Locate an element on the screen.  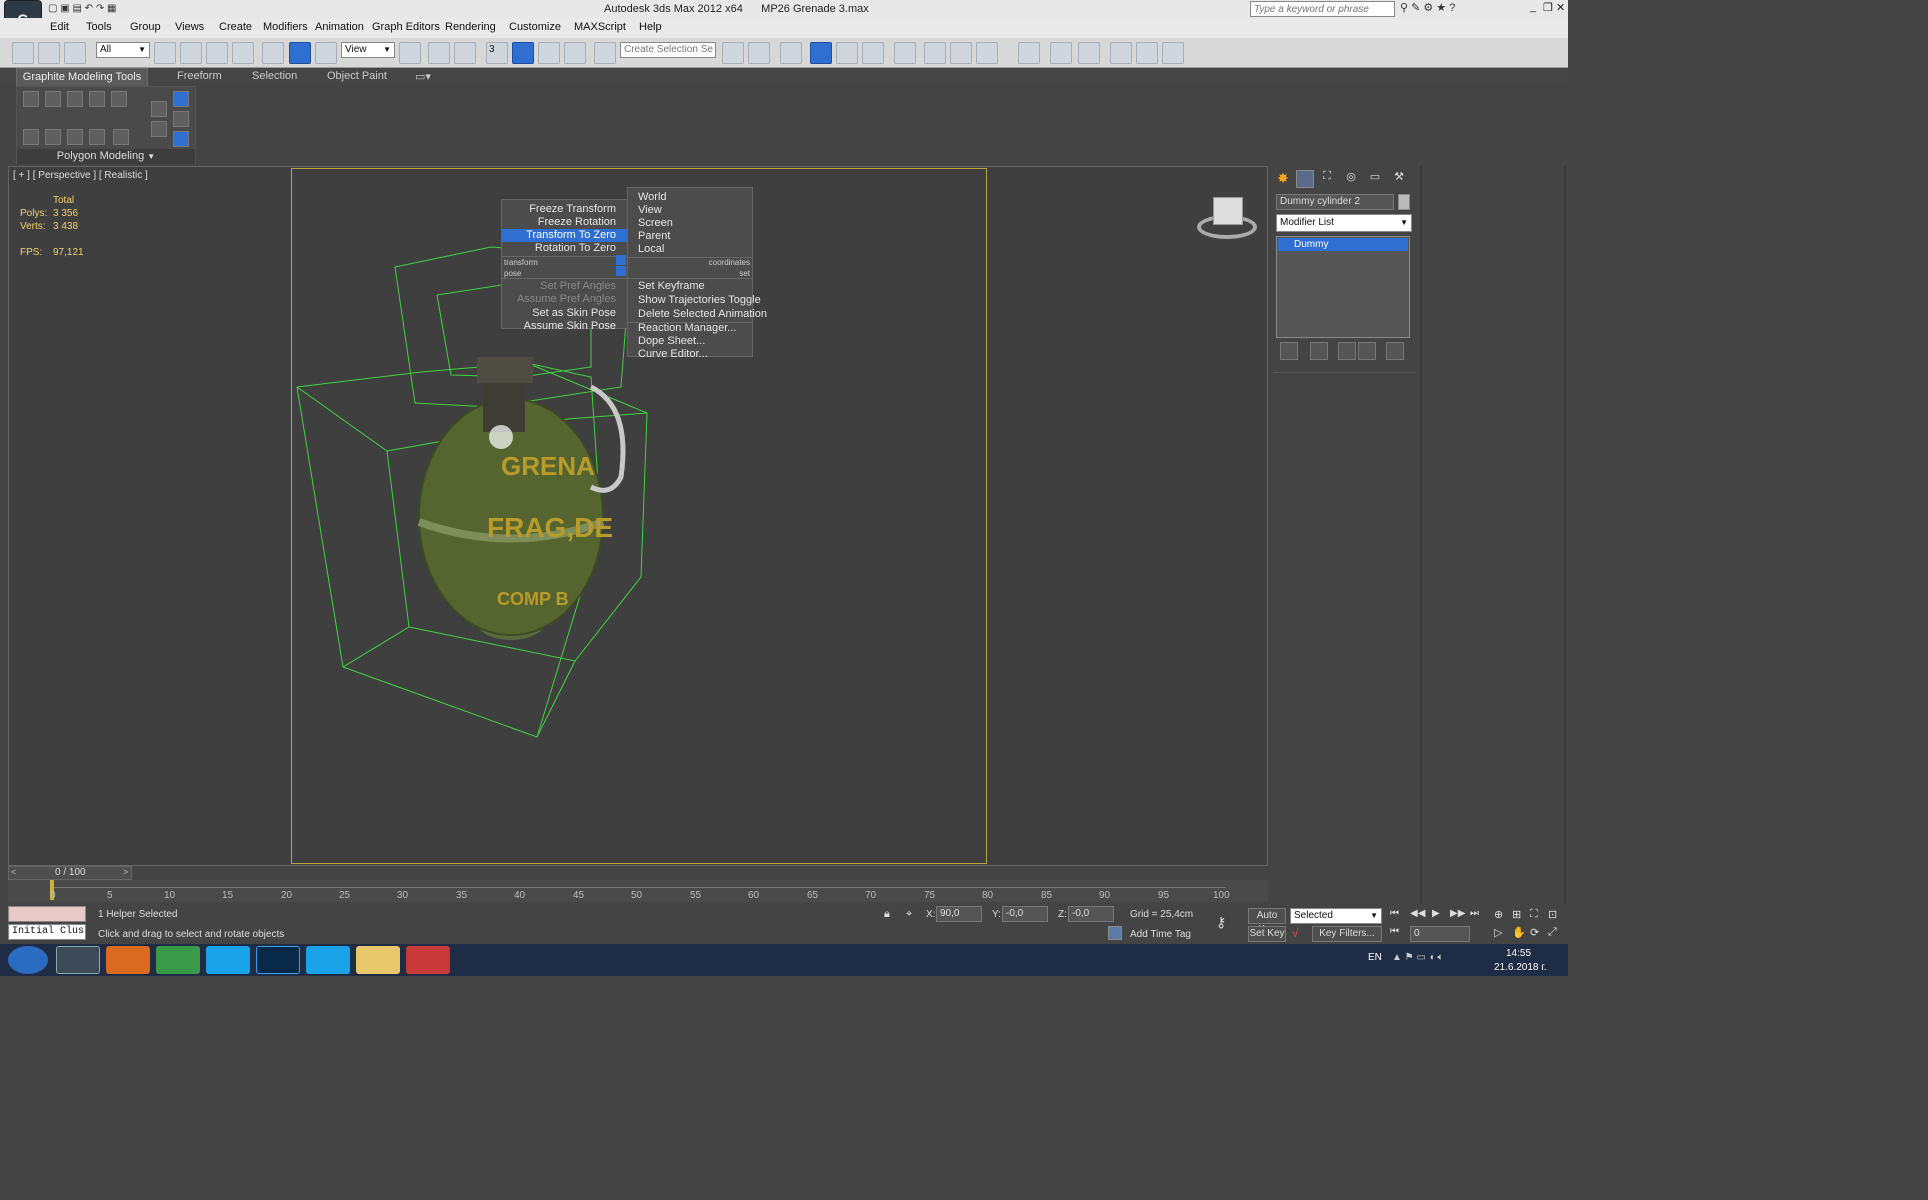
menu-view: View is located at coordinates (650, 210).